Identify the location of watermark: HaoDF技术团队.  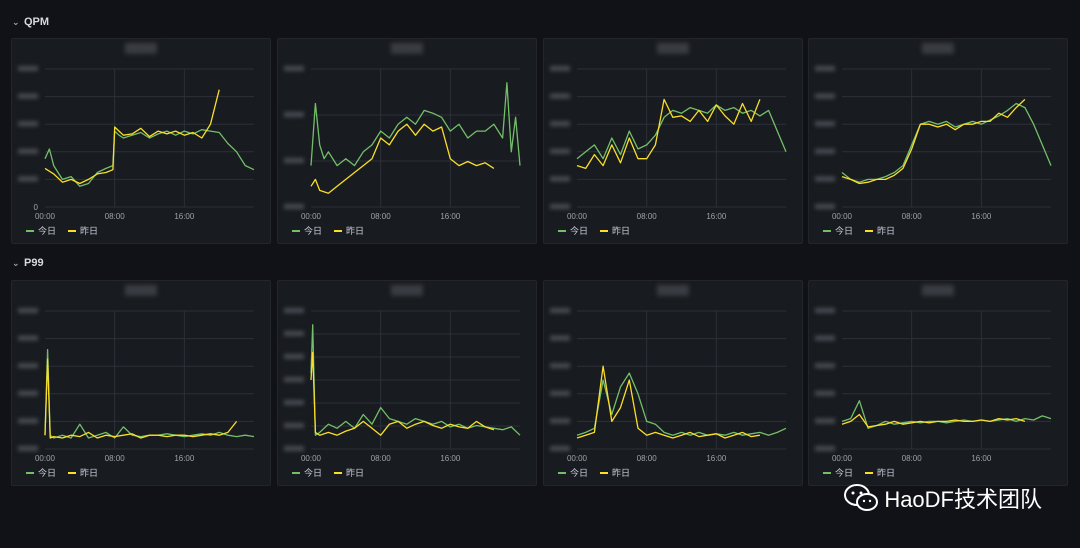
(943, 498).